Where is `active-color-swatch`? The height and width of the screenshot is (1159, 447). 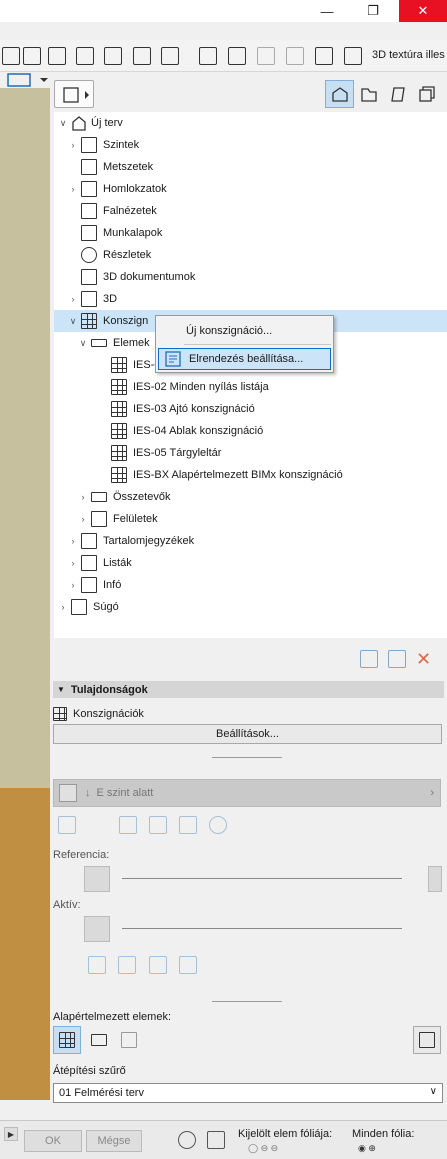
active-color-swatch is located at coordinates (97, 929).